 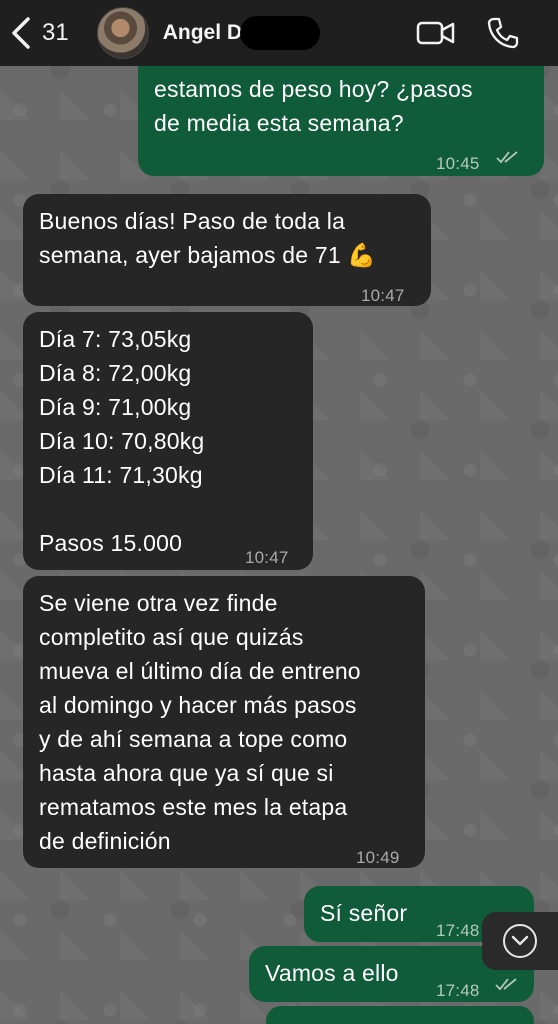 I want to click on message-line: y de ahí semana a tope como, so click(x=193, y=739).